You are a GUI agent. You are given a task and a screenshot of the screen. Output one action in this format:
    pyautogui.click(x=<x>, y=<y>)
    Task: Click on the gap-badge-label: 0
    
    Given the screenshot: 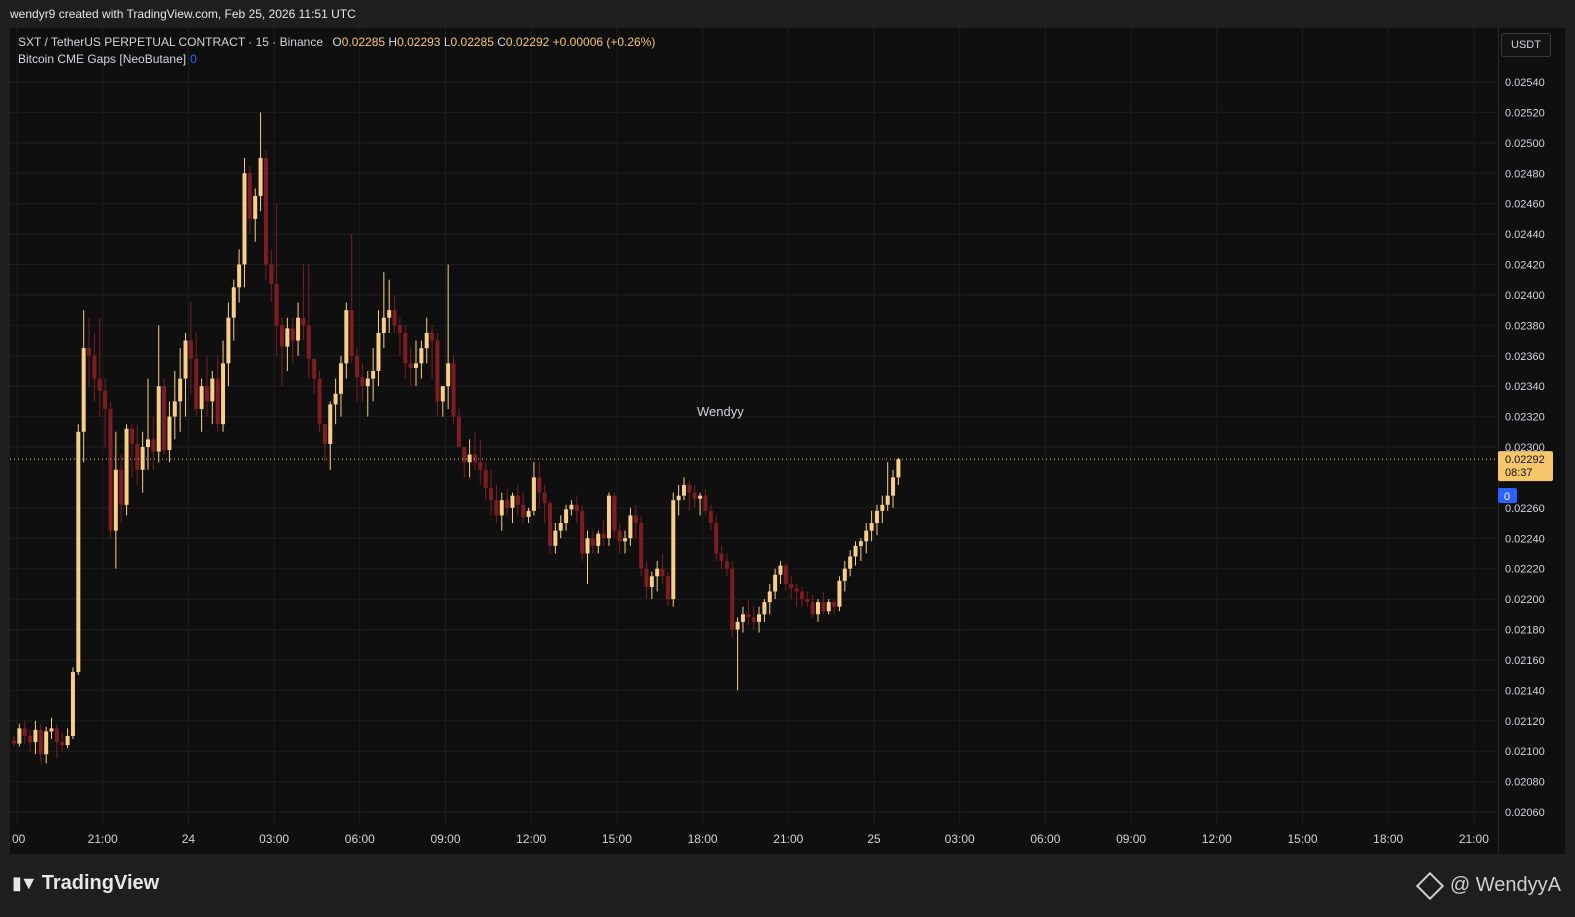 What is the action you would take?
    pyautogui.click(x=1507, y=497)
    